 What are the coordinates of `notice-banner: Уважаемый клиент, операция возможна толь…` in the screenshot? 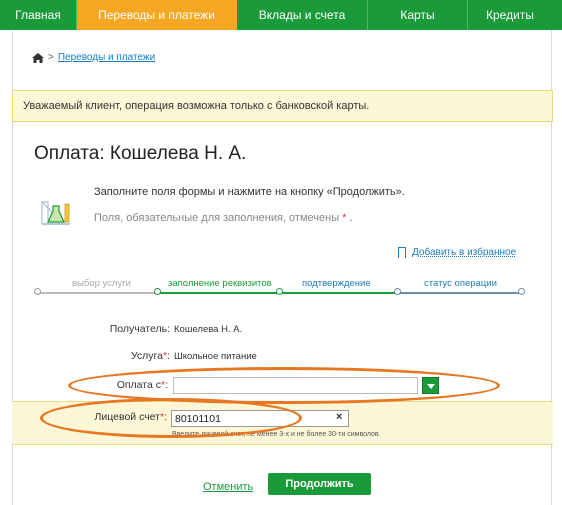 It's located at (282, 106).